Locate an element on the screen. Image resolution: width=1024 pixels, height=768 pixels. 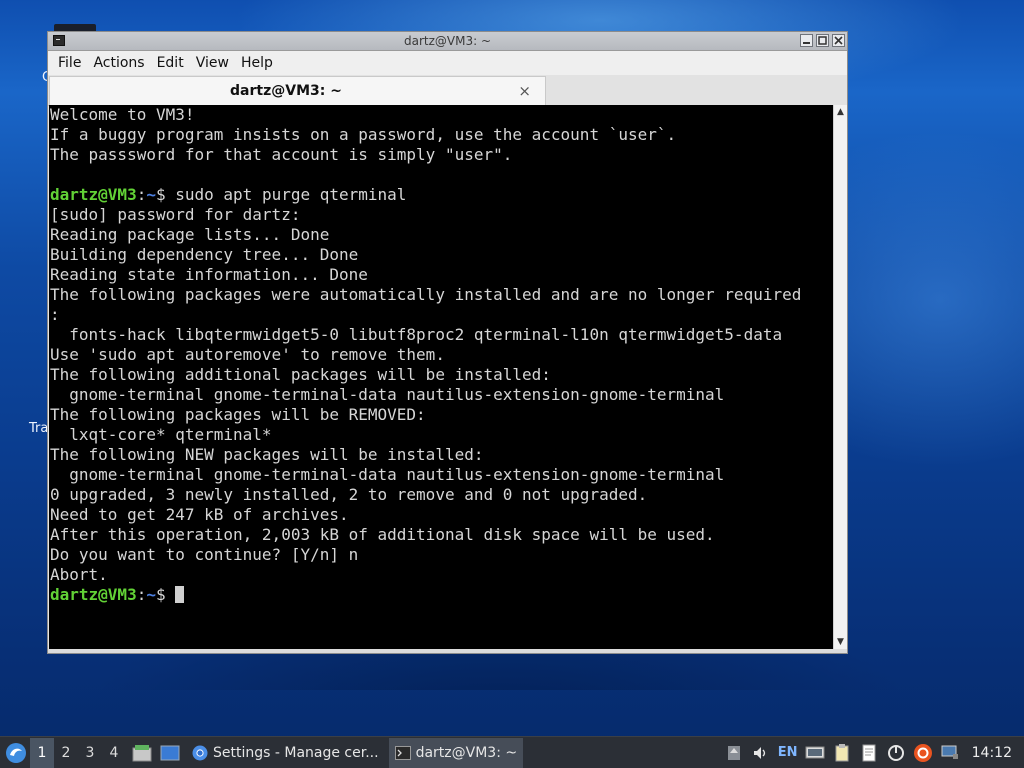
tray-volume is located at coordinates (761, 753).